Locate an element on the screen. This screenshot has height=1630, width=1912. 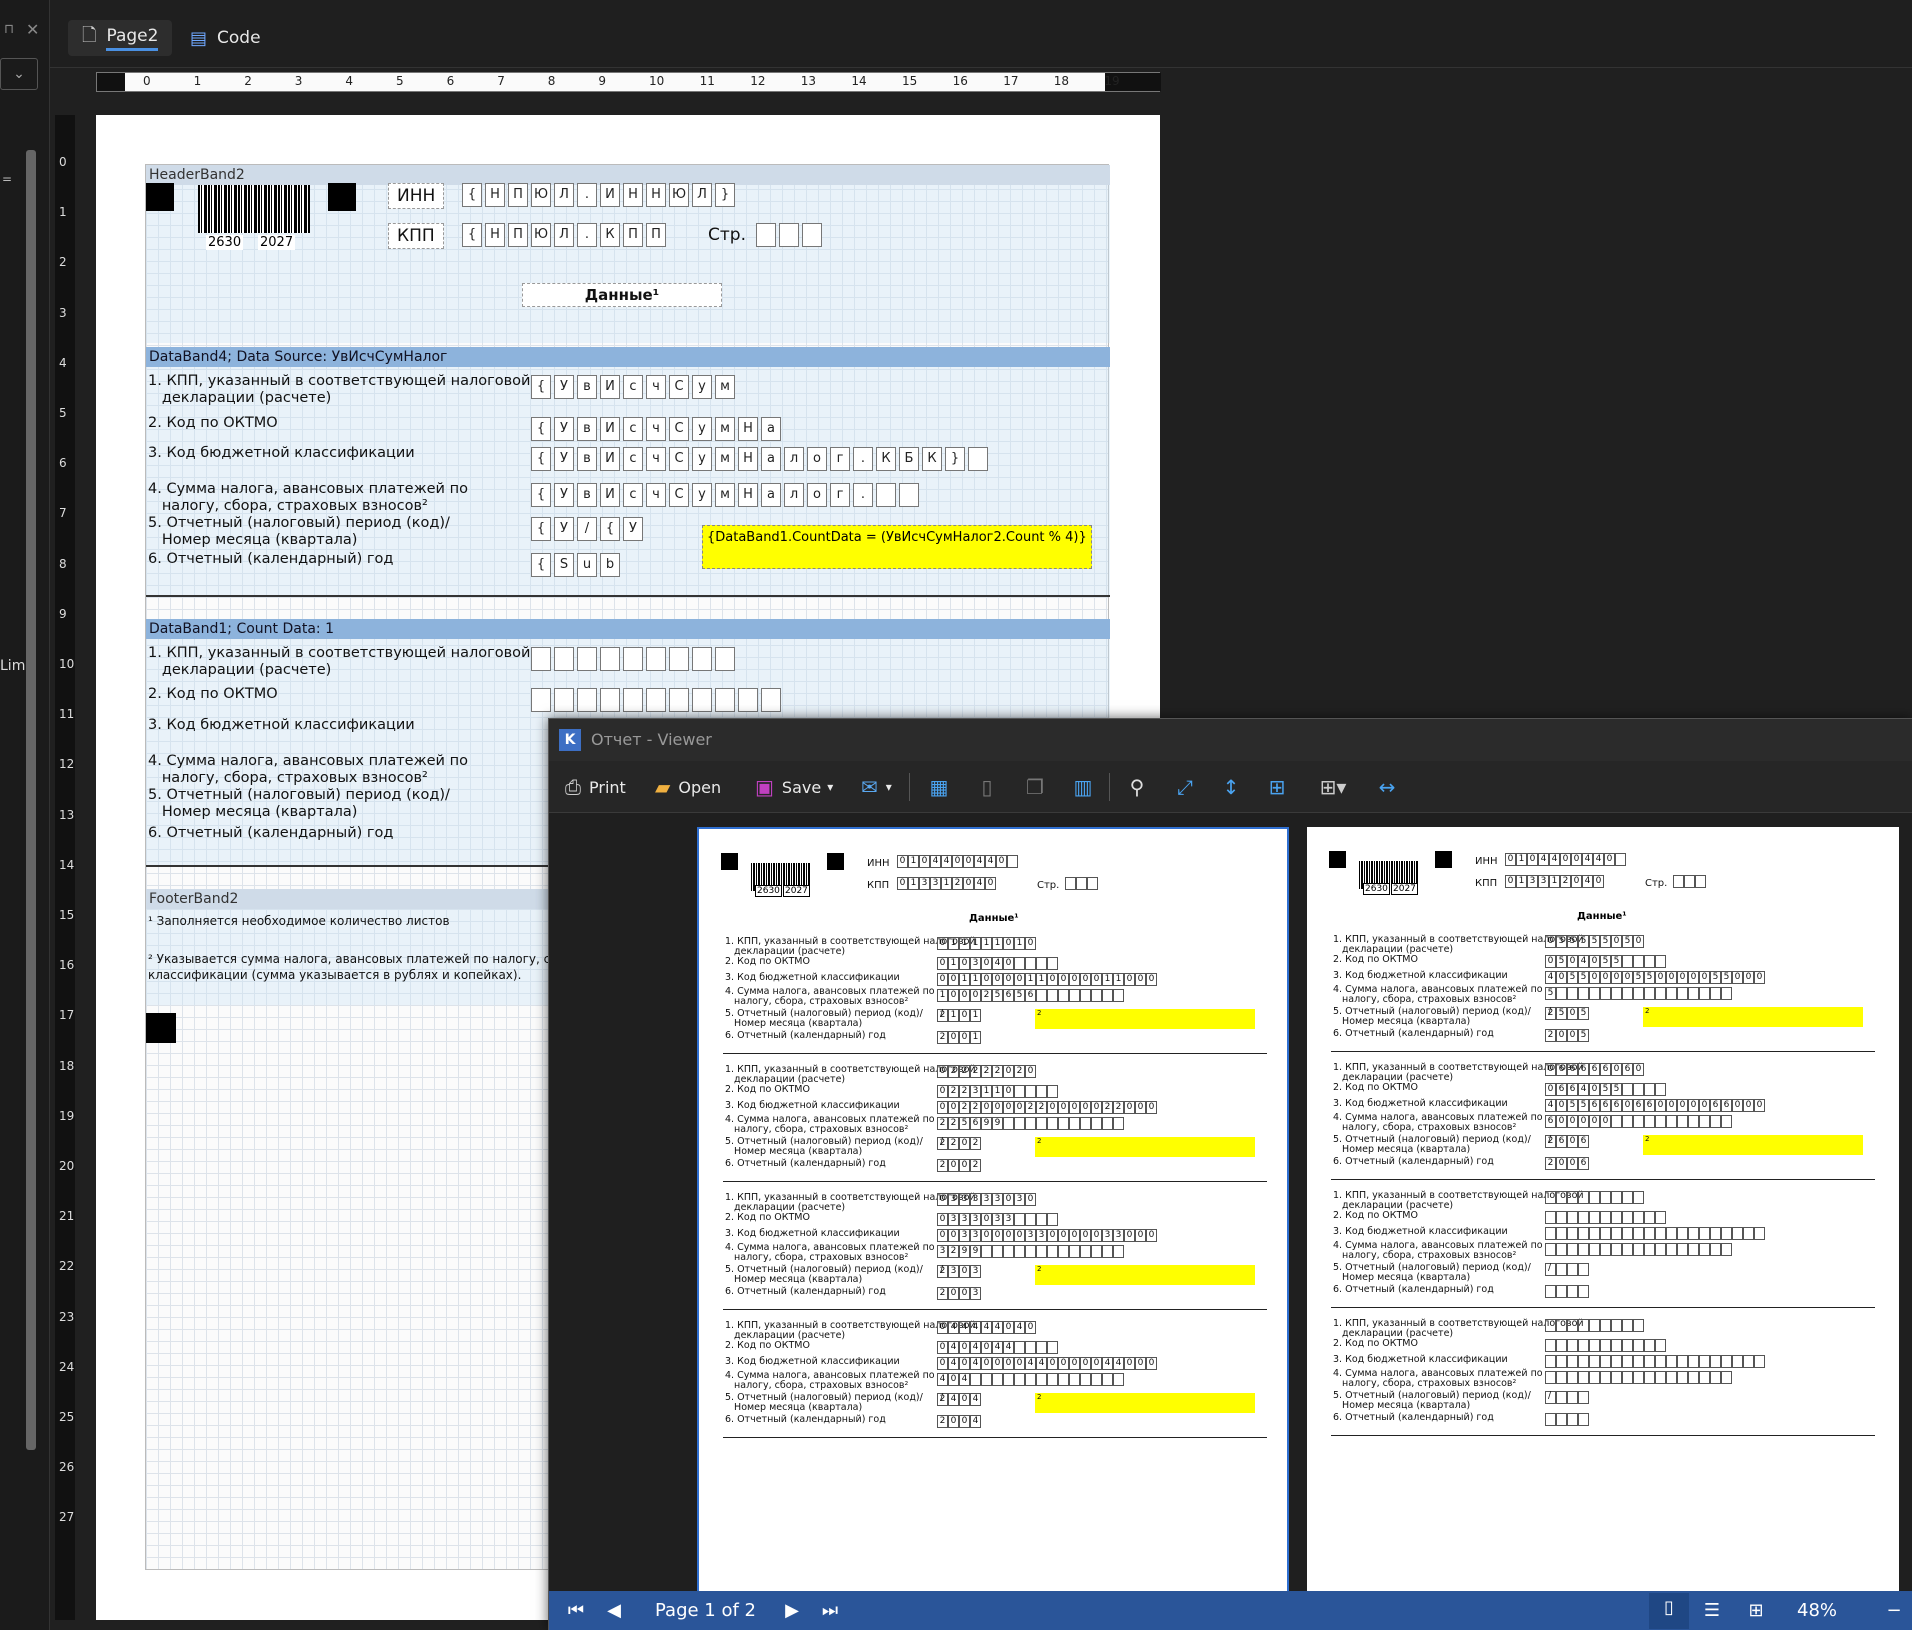
fit-height-icon: ↕ is located at coordinates (1231, 787).